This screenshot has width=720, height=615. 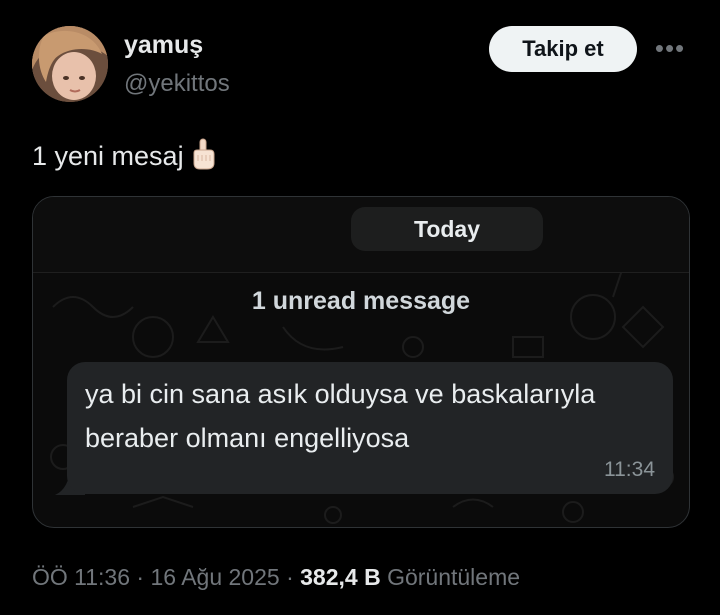 What do you see at coordinates (214, 577) in the screenshot?
I see `tweet-date: 16 Ağu 2025` at bounding box center [214, 577].